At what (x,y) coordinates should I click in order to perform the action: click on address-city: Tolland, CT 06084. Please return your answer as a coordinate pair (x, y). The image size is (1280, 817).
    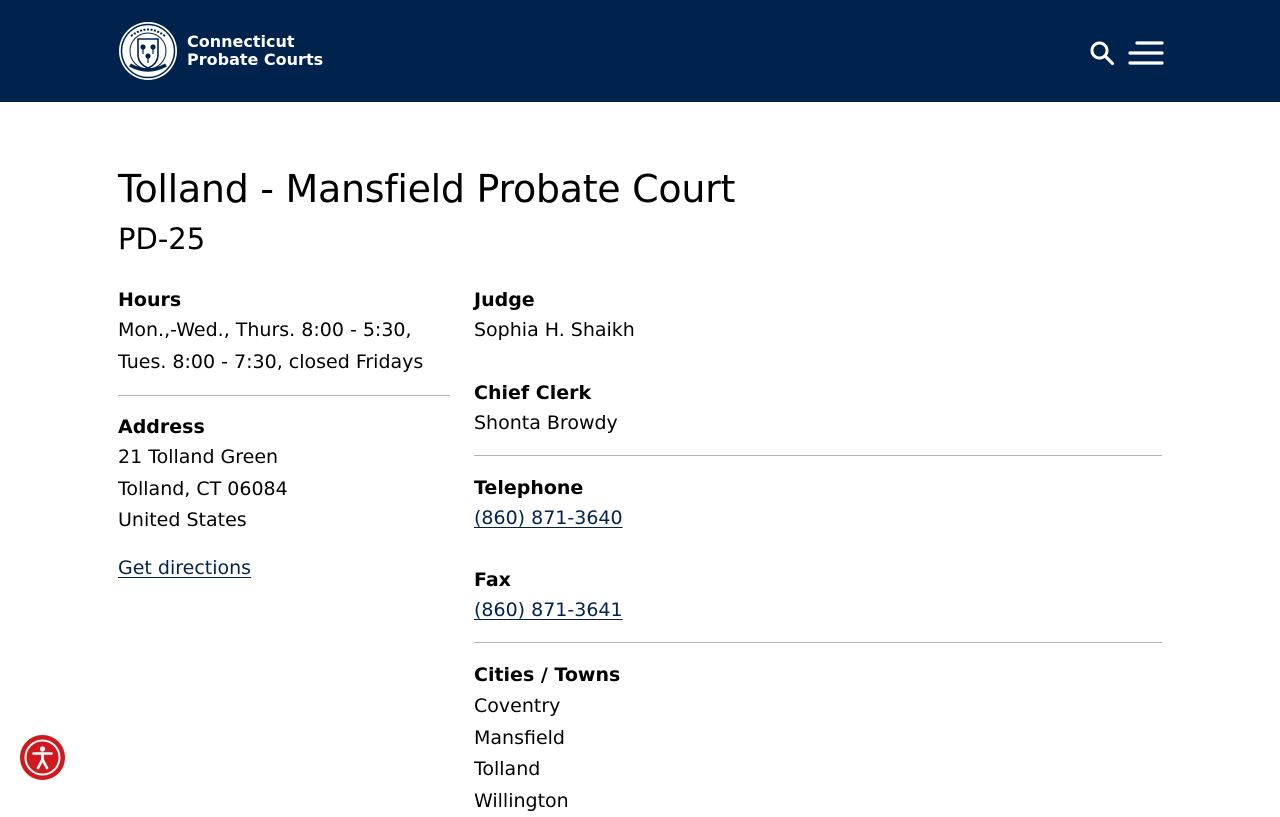
    Looking at the image, I should click on (284, 490).